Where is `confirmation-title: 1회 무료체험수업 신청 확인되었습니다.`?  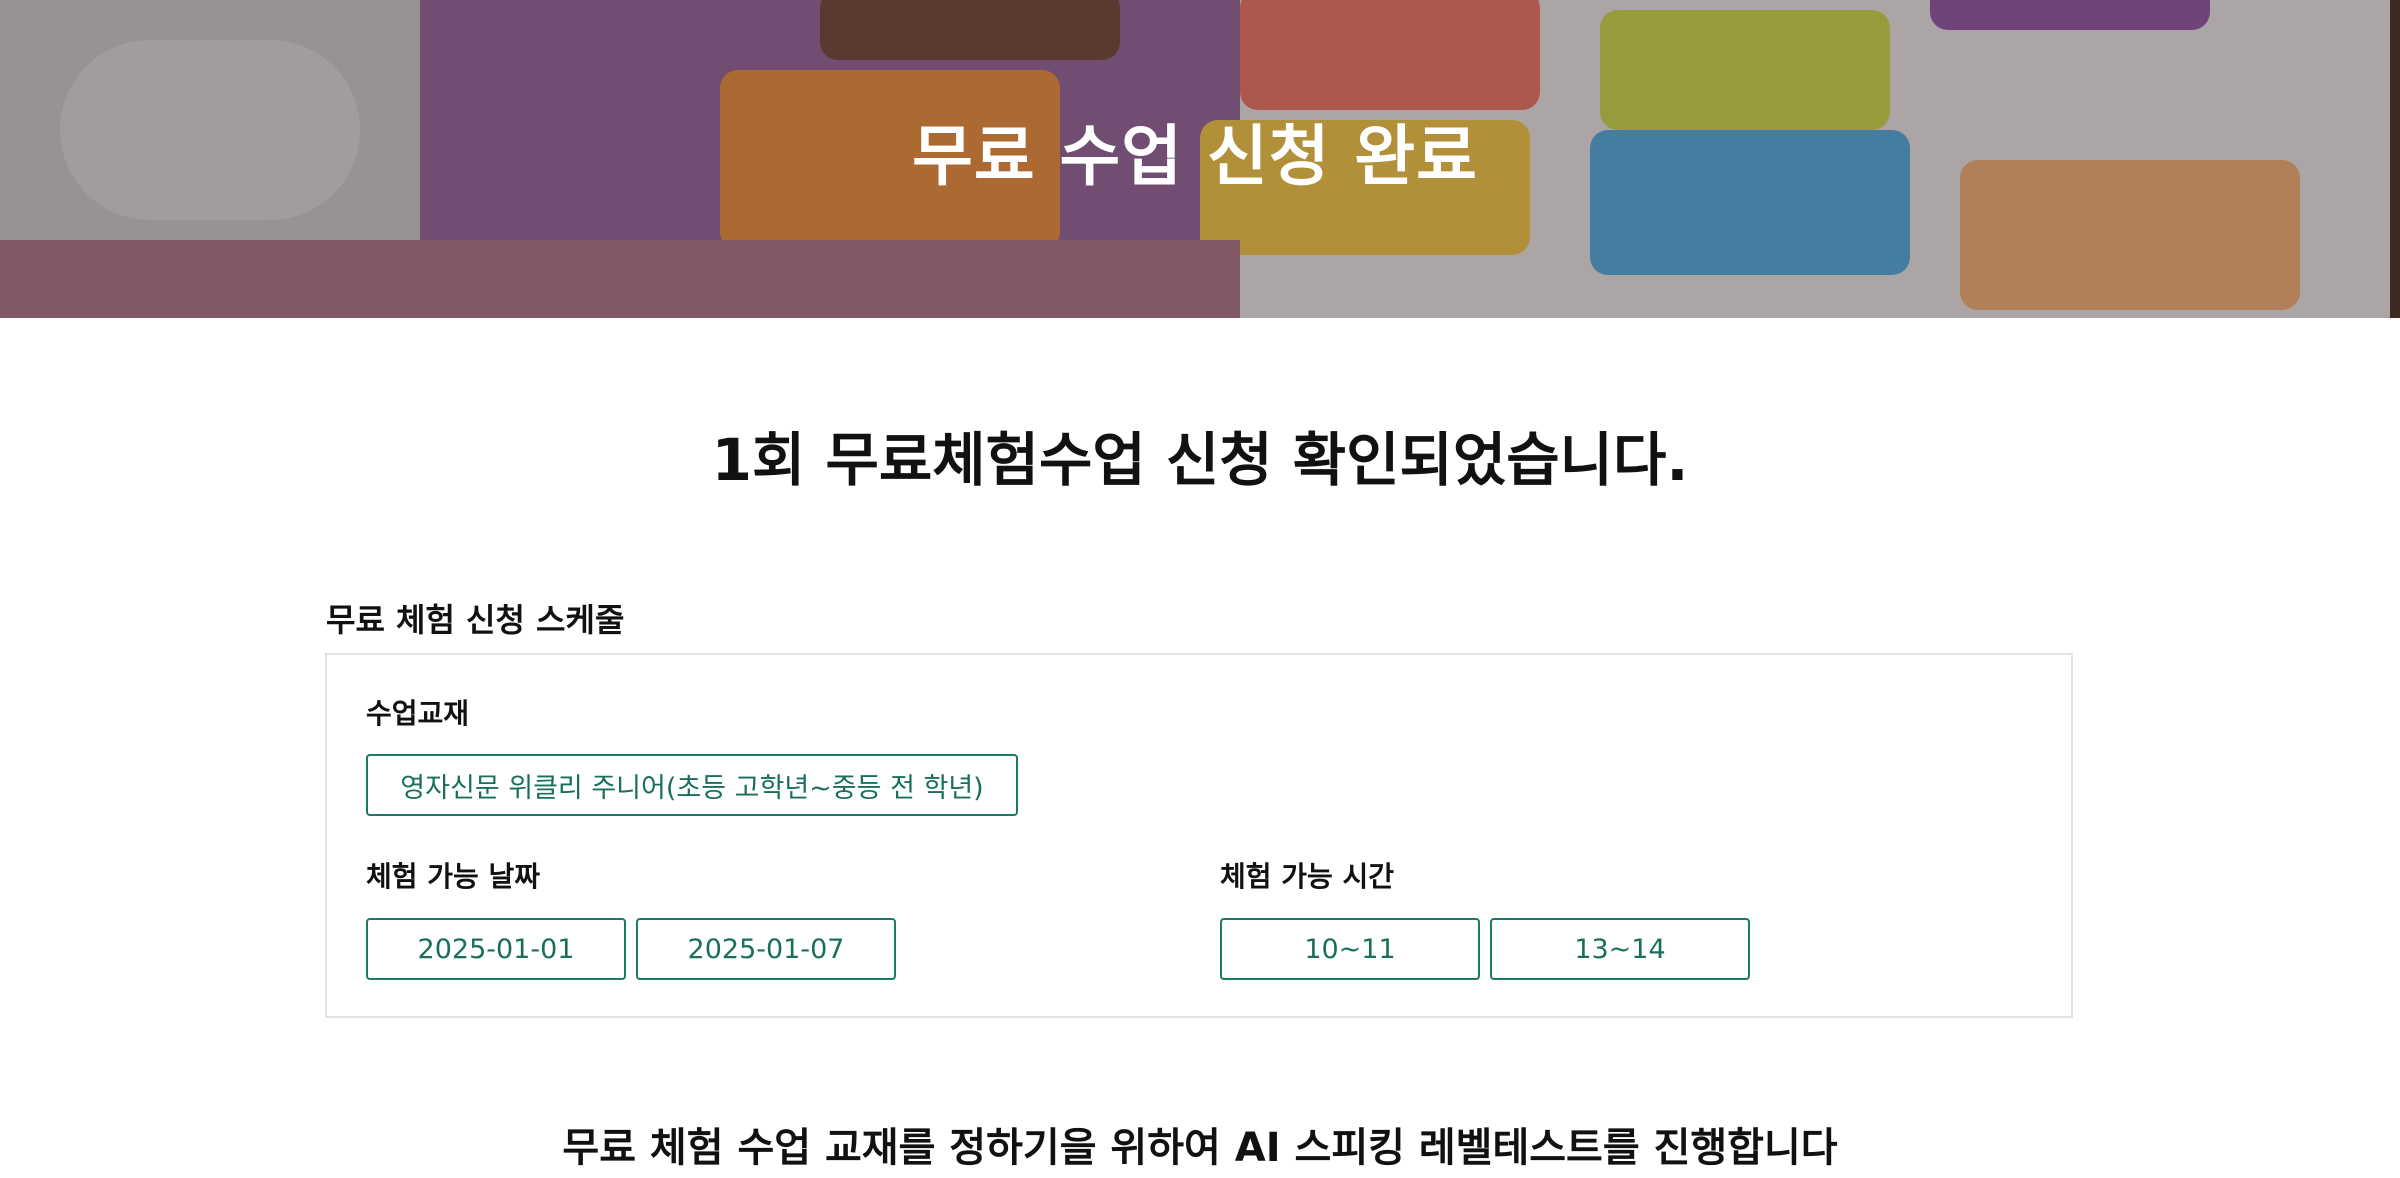
confirmation-title: 1회 무료체험수업 신청 확인되었습니다. is located at coordinates (1200, 460).